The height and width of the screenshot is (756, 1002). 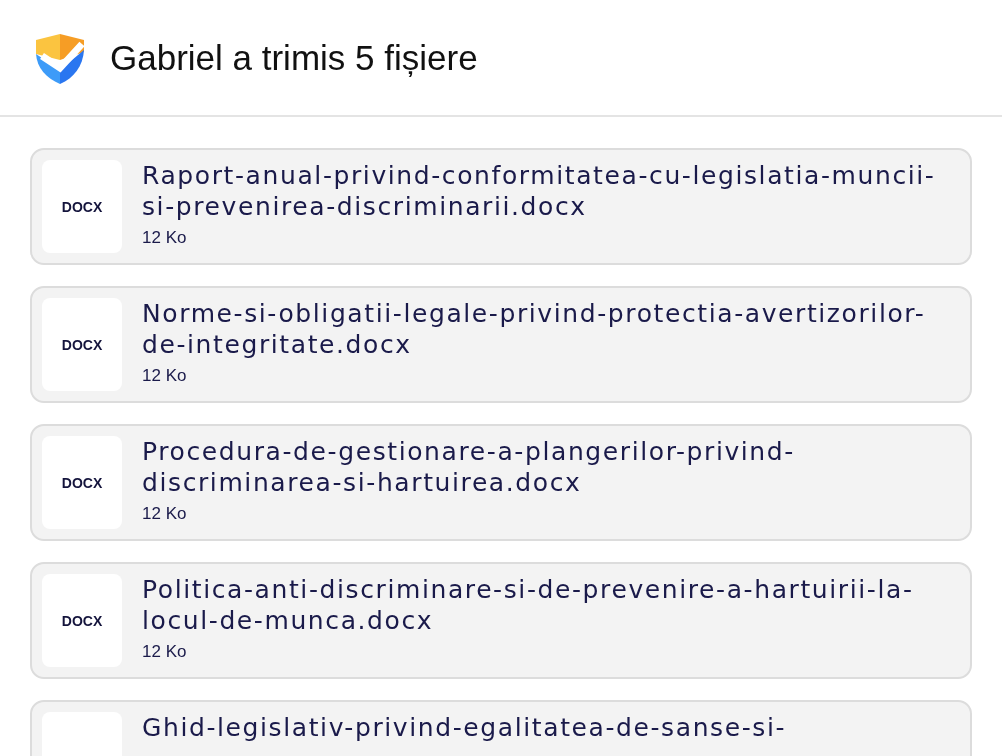 I want to click on file-card: DOCX Procedura-de-gestionare-a-plangerilor-privind-discriminarea-si-hartuirea.docx 12 Ko, so click(x=501, y=482).